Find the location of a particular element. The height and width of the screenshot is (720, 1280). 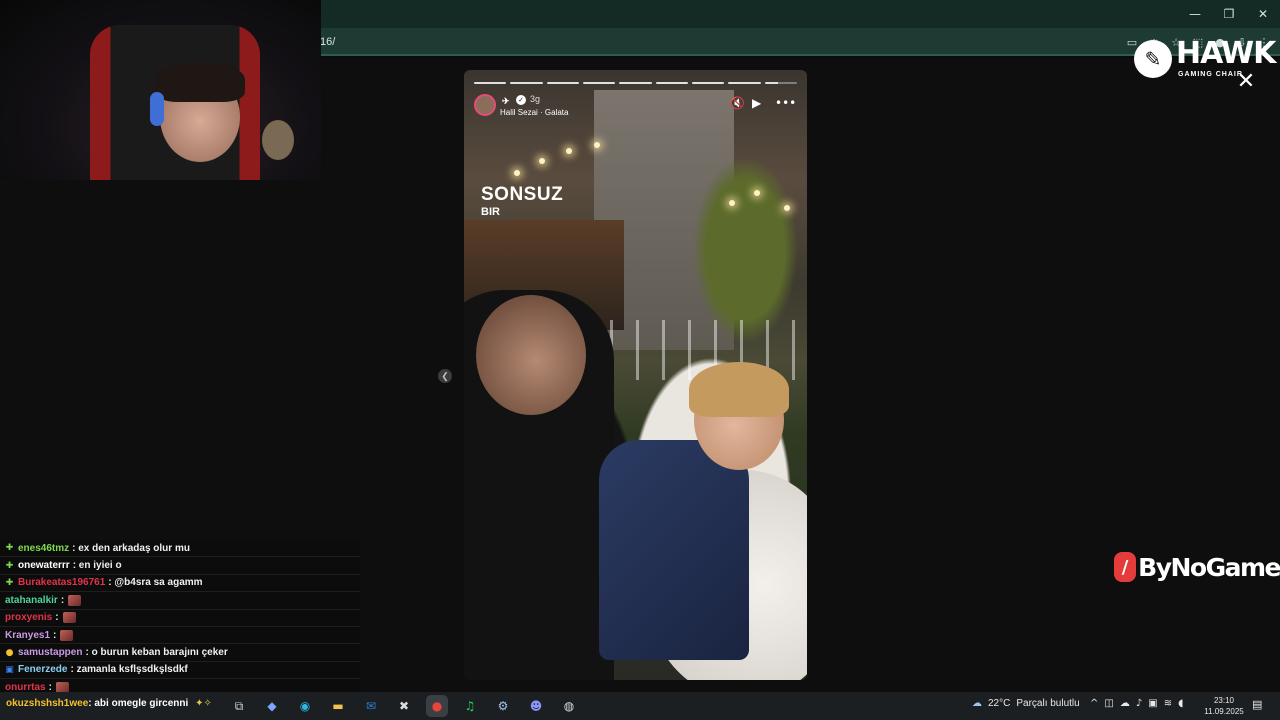

chat-username: Burakeatas196761 is located at coordinates (61, 582).